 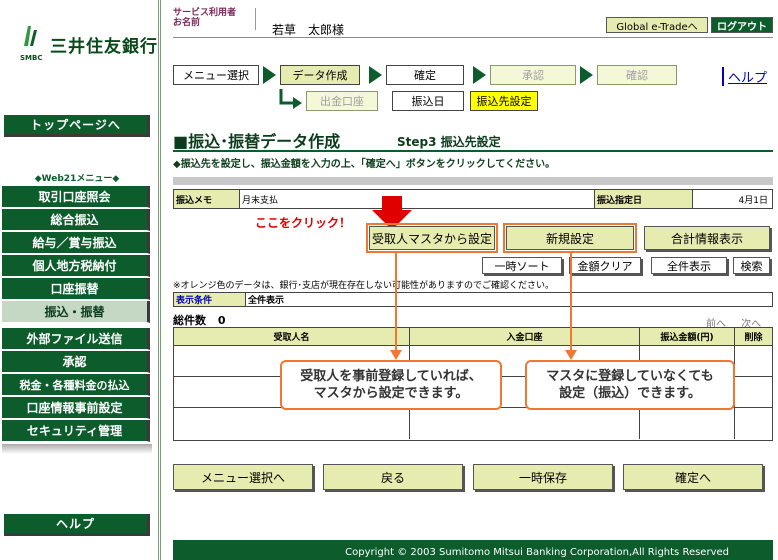 I want to click on filter-label: 表示条件, so click(x=210, y=299).